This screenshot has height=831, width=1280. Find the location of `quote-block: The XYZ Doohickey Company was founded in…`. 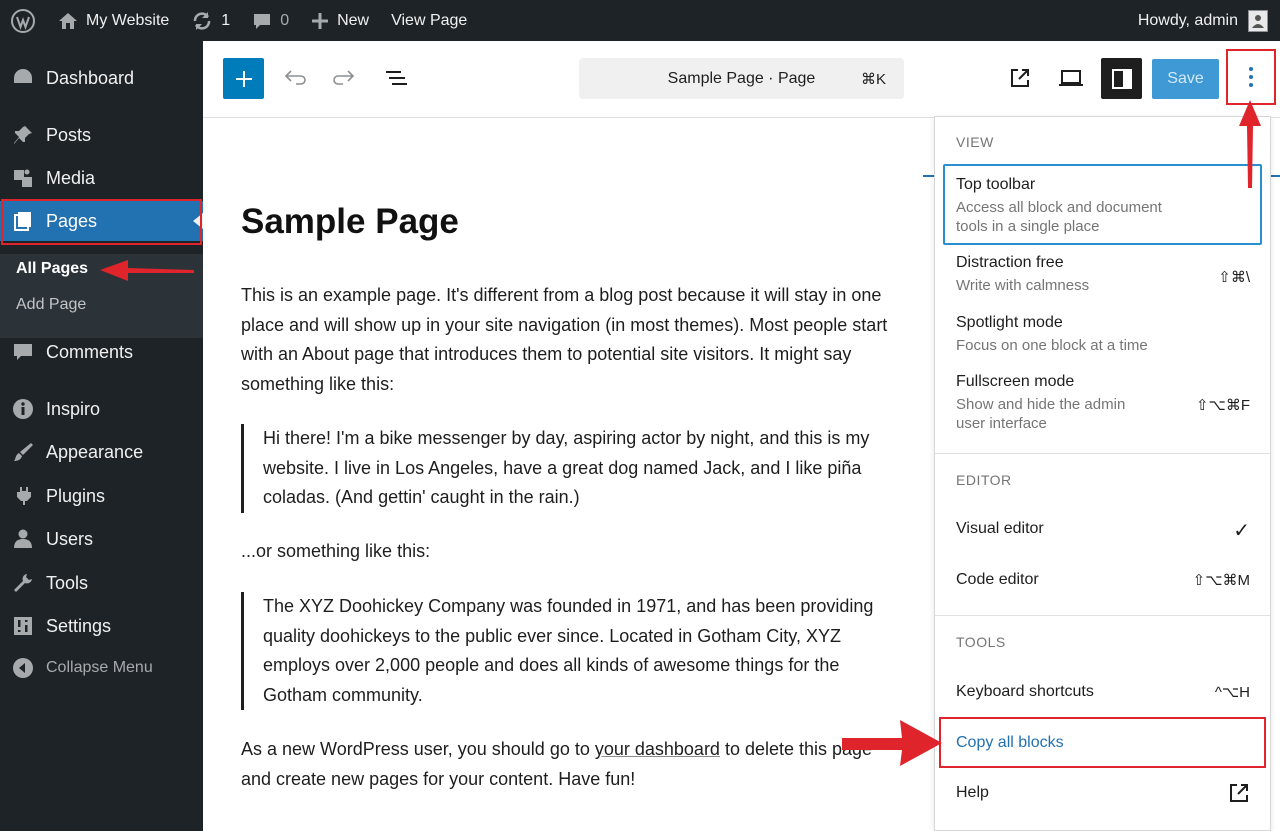

quote-block: The XYZ Doohickey Company was founded in… is located at coordinates (566, 651).